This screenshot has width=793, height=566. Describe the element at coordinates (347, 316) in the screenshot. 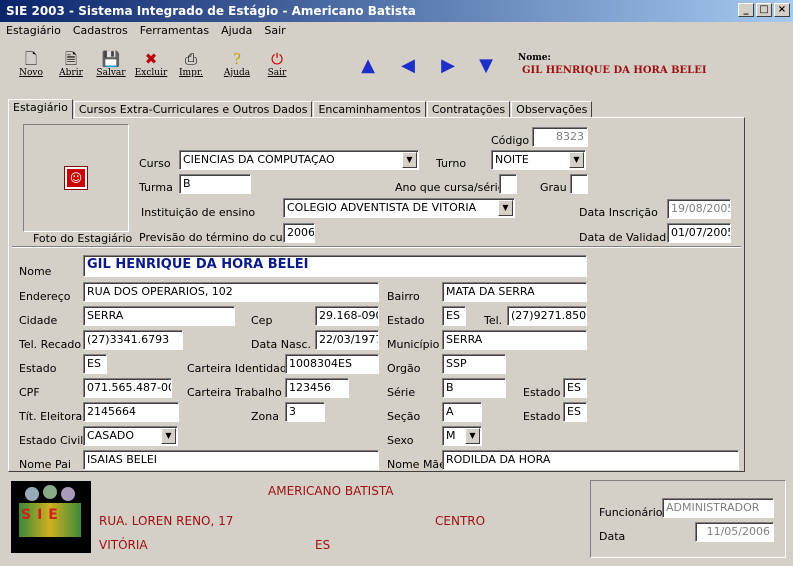

I see `cep-field: 29.168-090` at that location.